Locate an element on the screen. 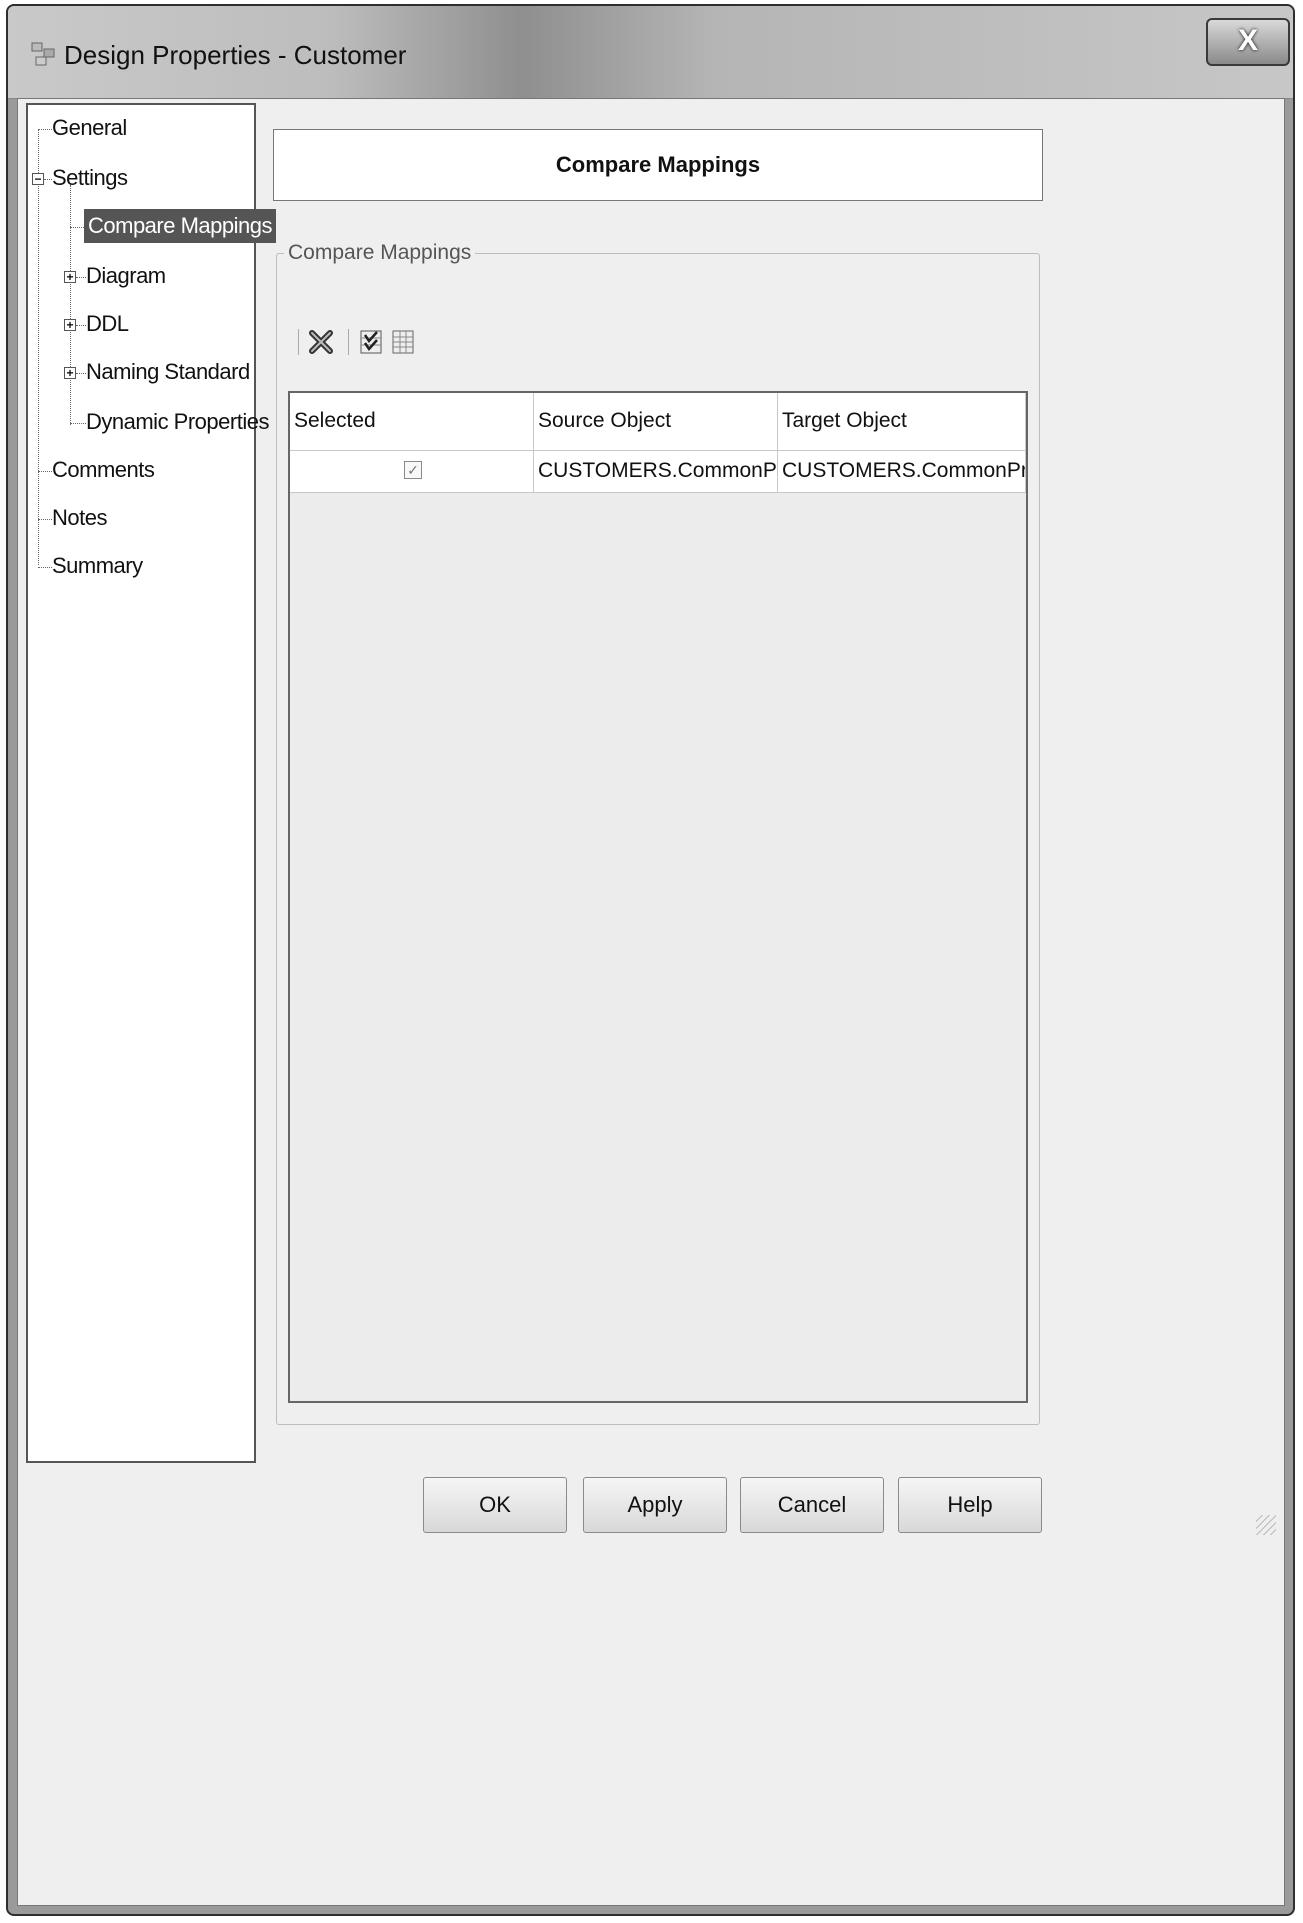 This screenshot has height=1923, width=1303. row-checkbox: ✓ is located at coordinates (413, 470).